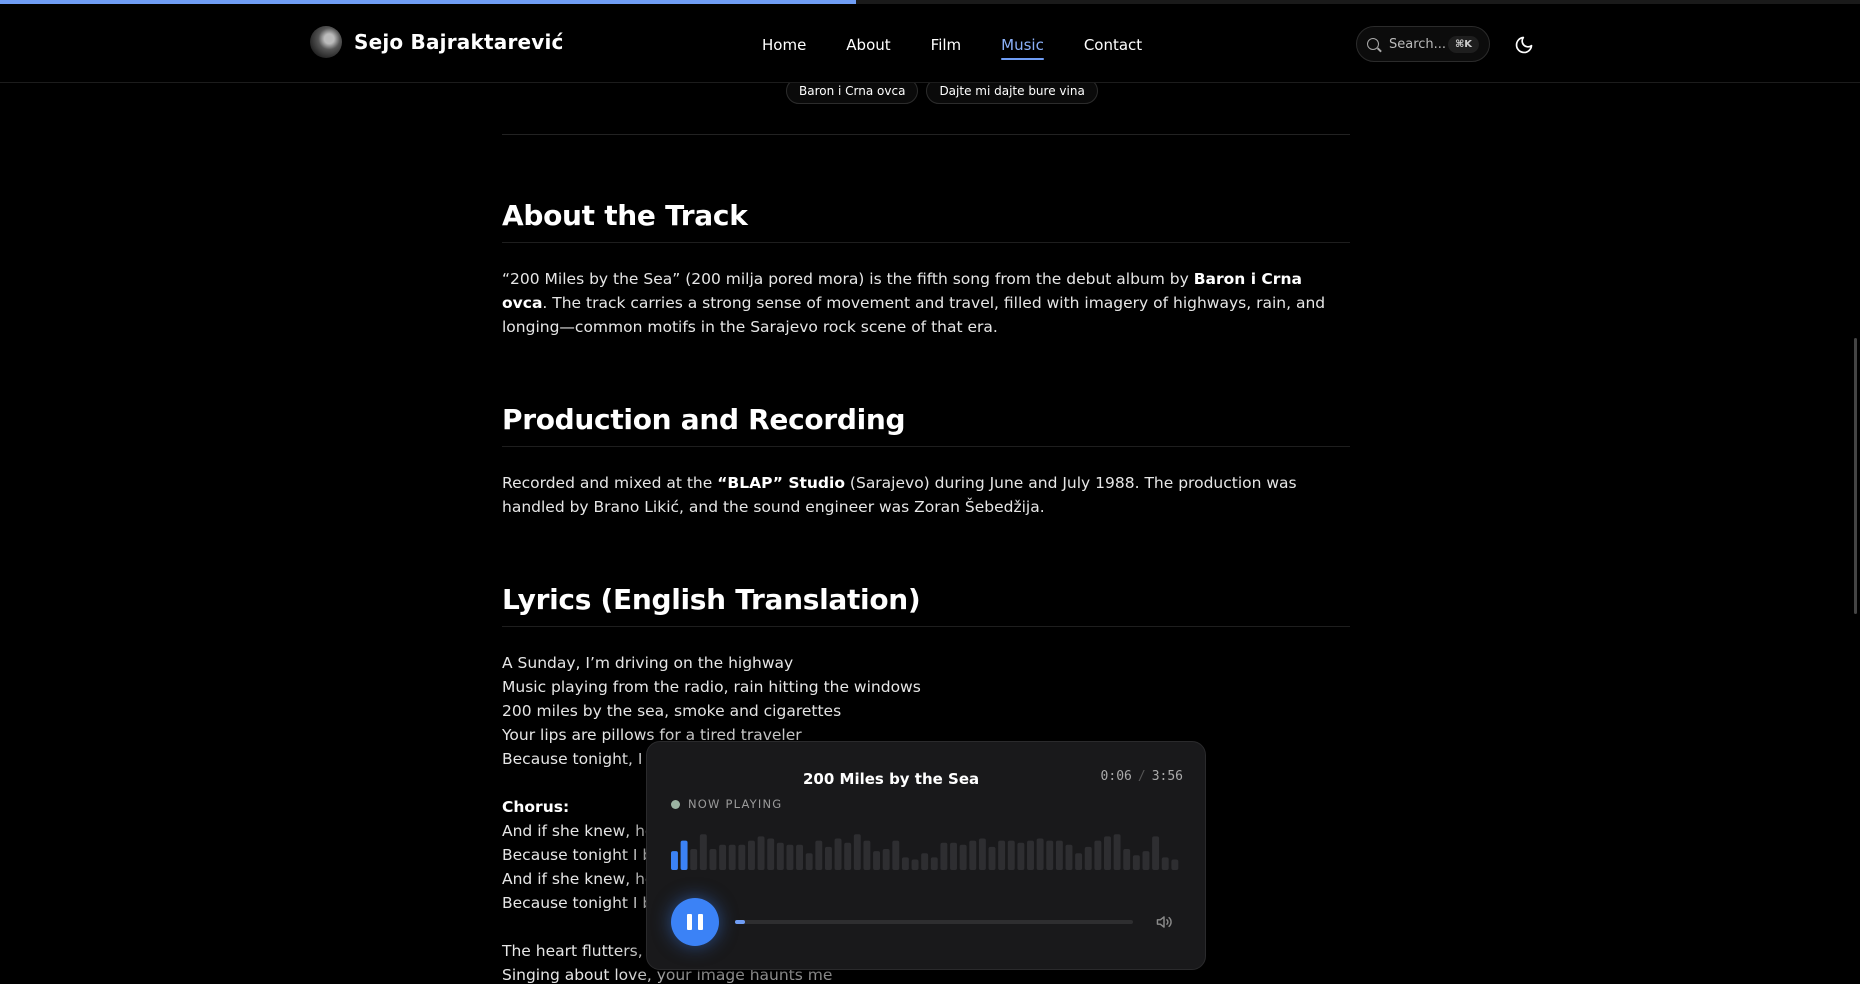  Describe the element at coordinates (1113, 48) in the screenshot. I see `nav-contact: Contact` at that location.